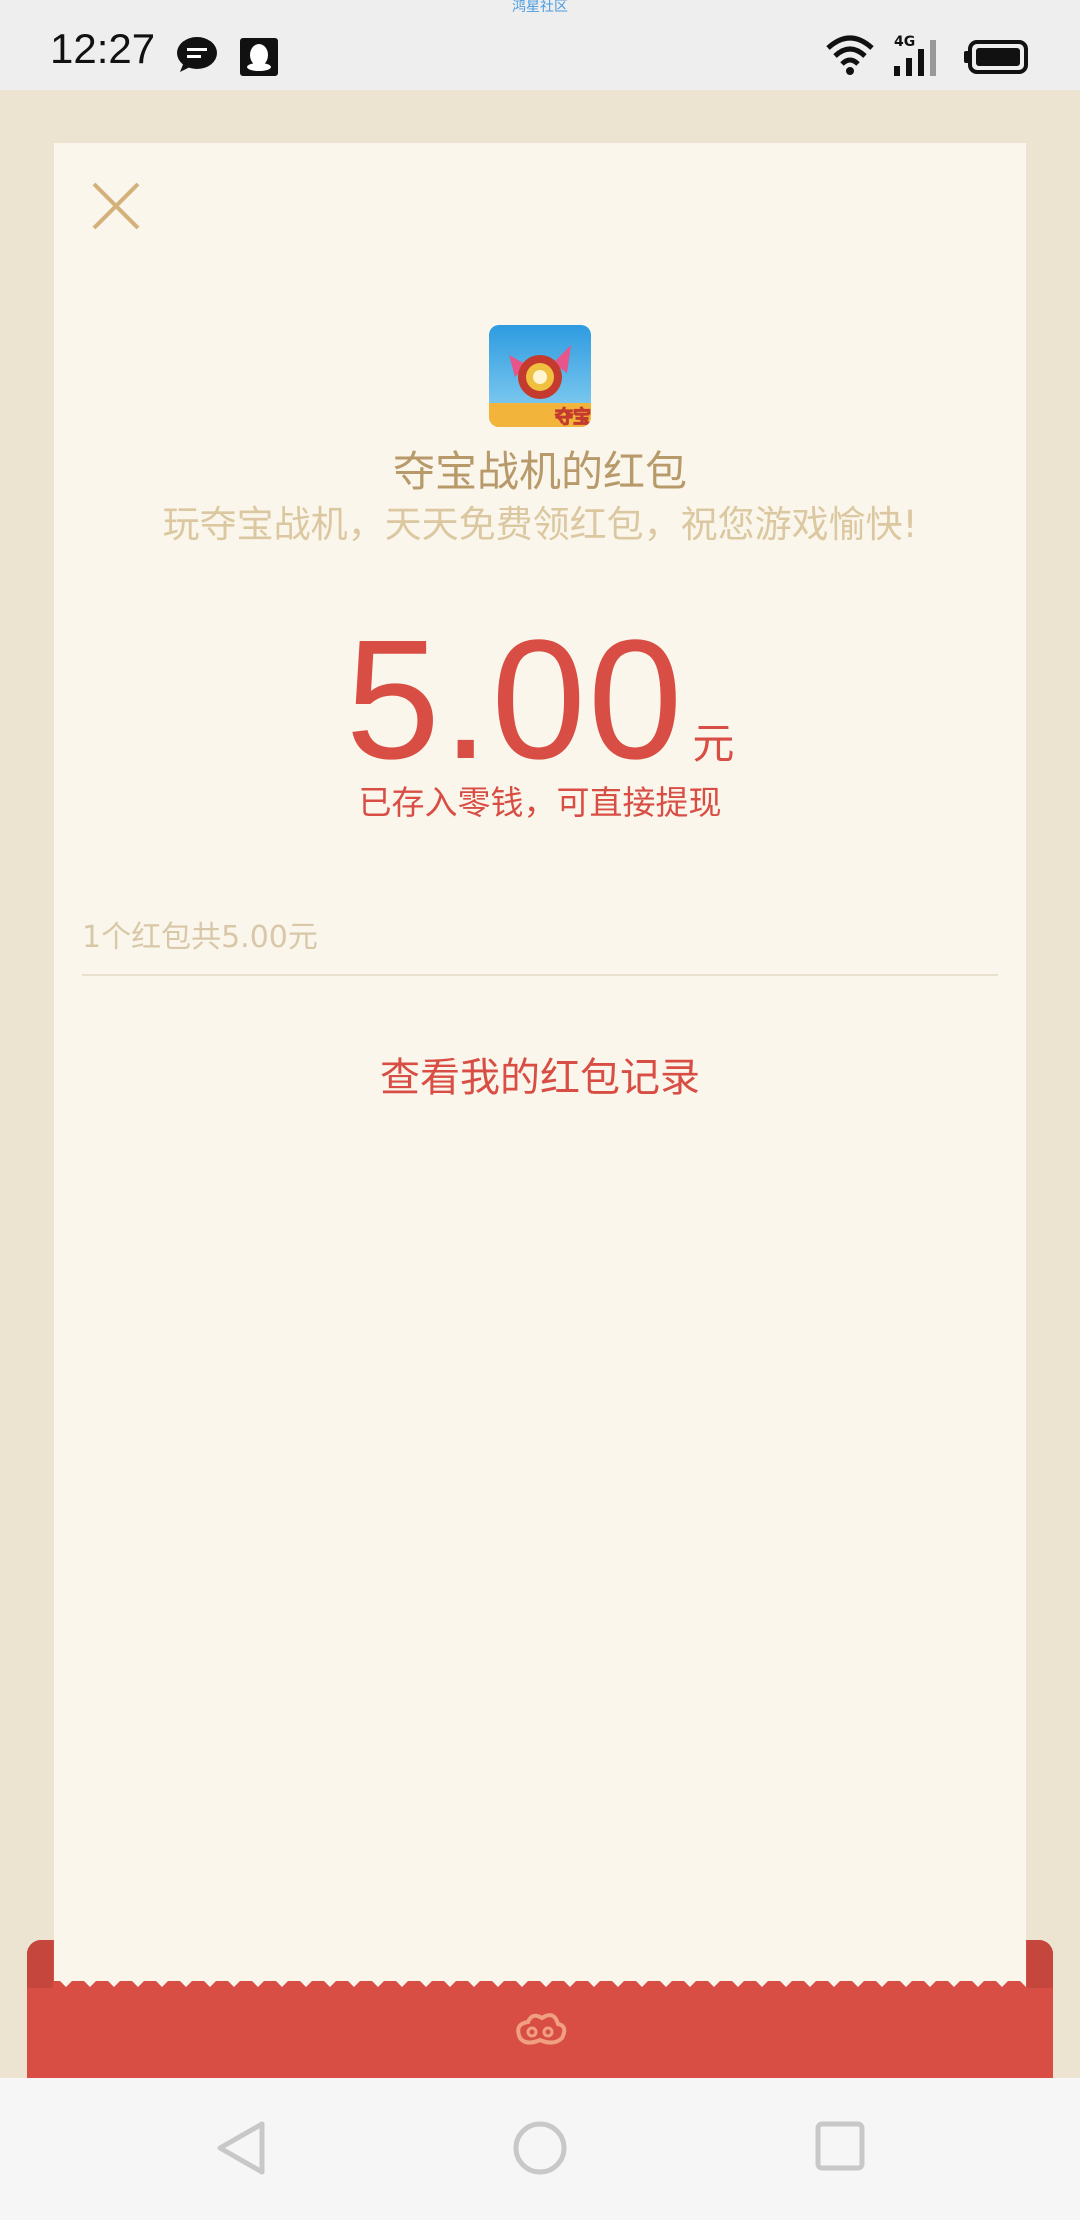 The width and height of the screenshot is (1080, 2220). I want to click on divider, so click(540, 975).